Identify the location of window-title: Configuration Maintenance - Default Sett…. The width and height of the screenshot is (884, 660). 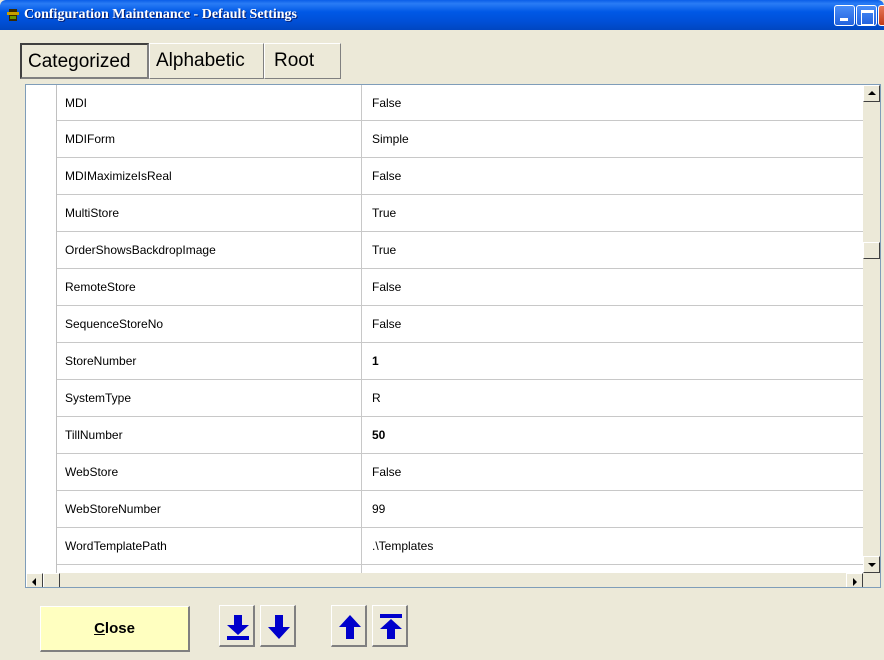
(160, 14).